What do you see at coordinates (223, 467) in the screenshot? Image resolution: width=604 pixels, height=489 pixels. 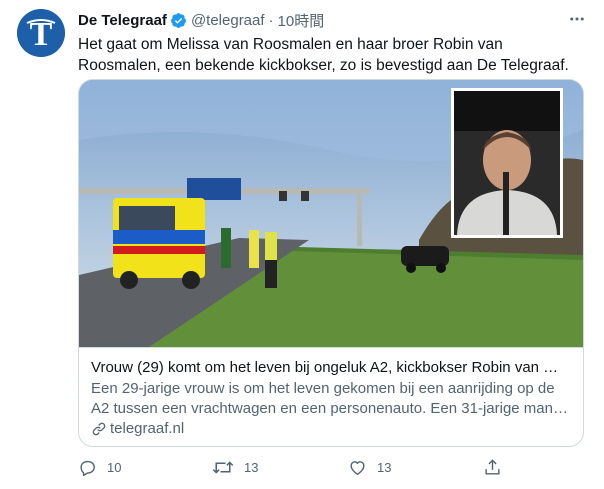 I see `retweet-icon` at bounding box center [223, 467].